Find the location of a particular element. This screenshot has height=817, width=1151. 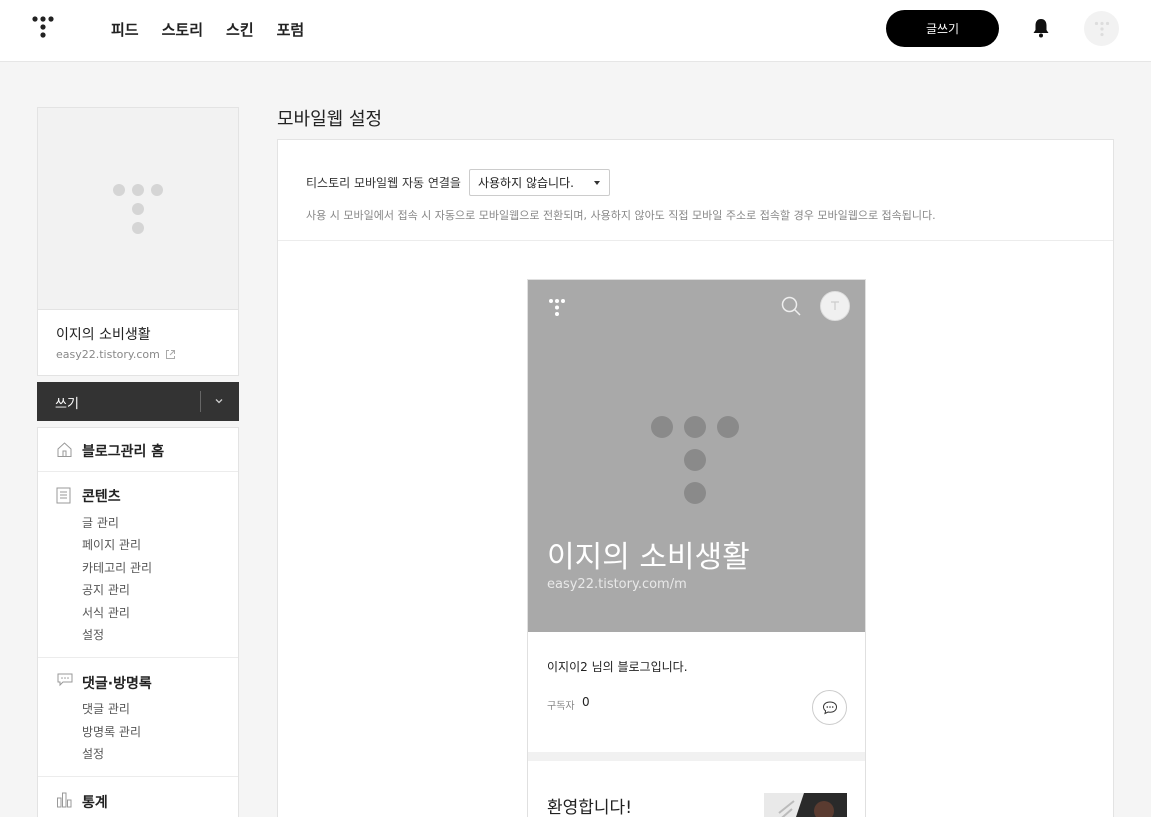

top-navigation-bar: 피드 스토리 스킨 포럼 글쓰기 is located at coordinates (575, 31).